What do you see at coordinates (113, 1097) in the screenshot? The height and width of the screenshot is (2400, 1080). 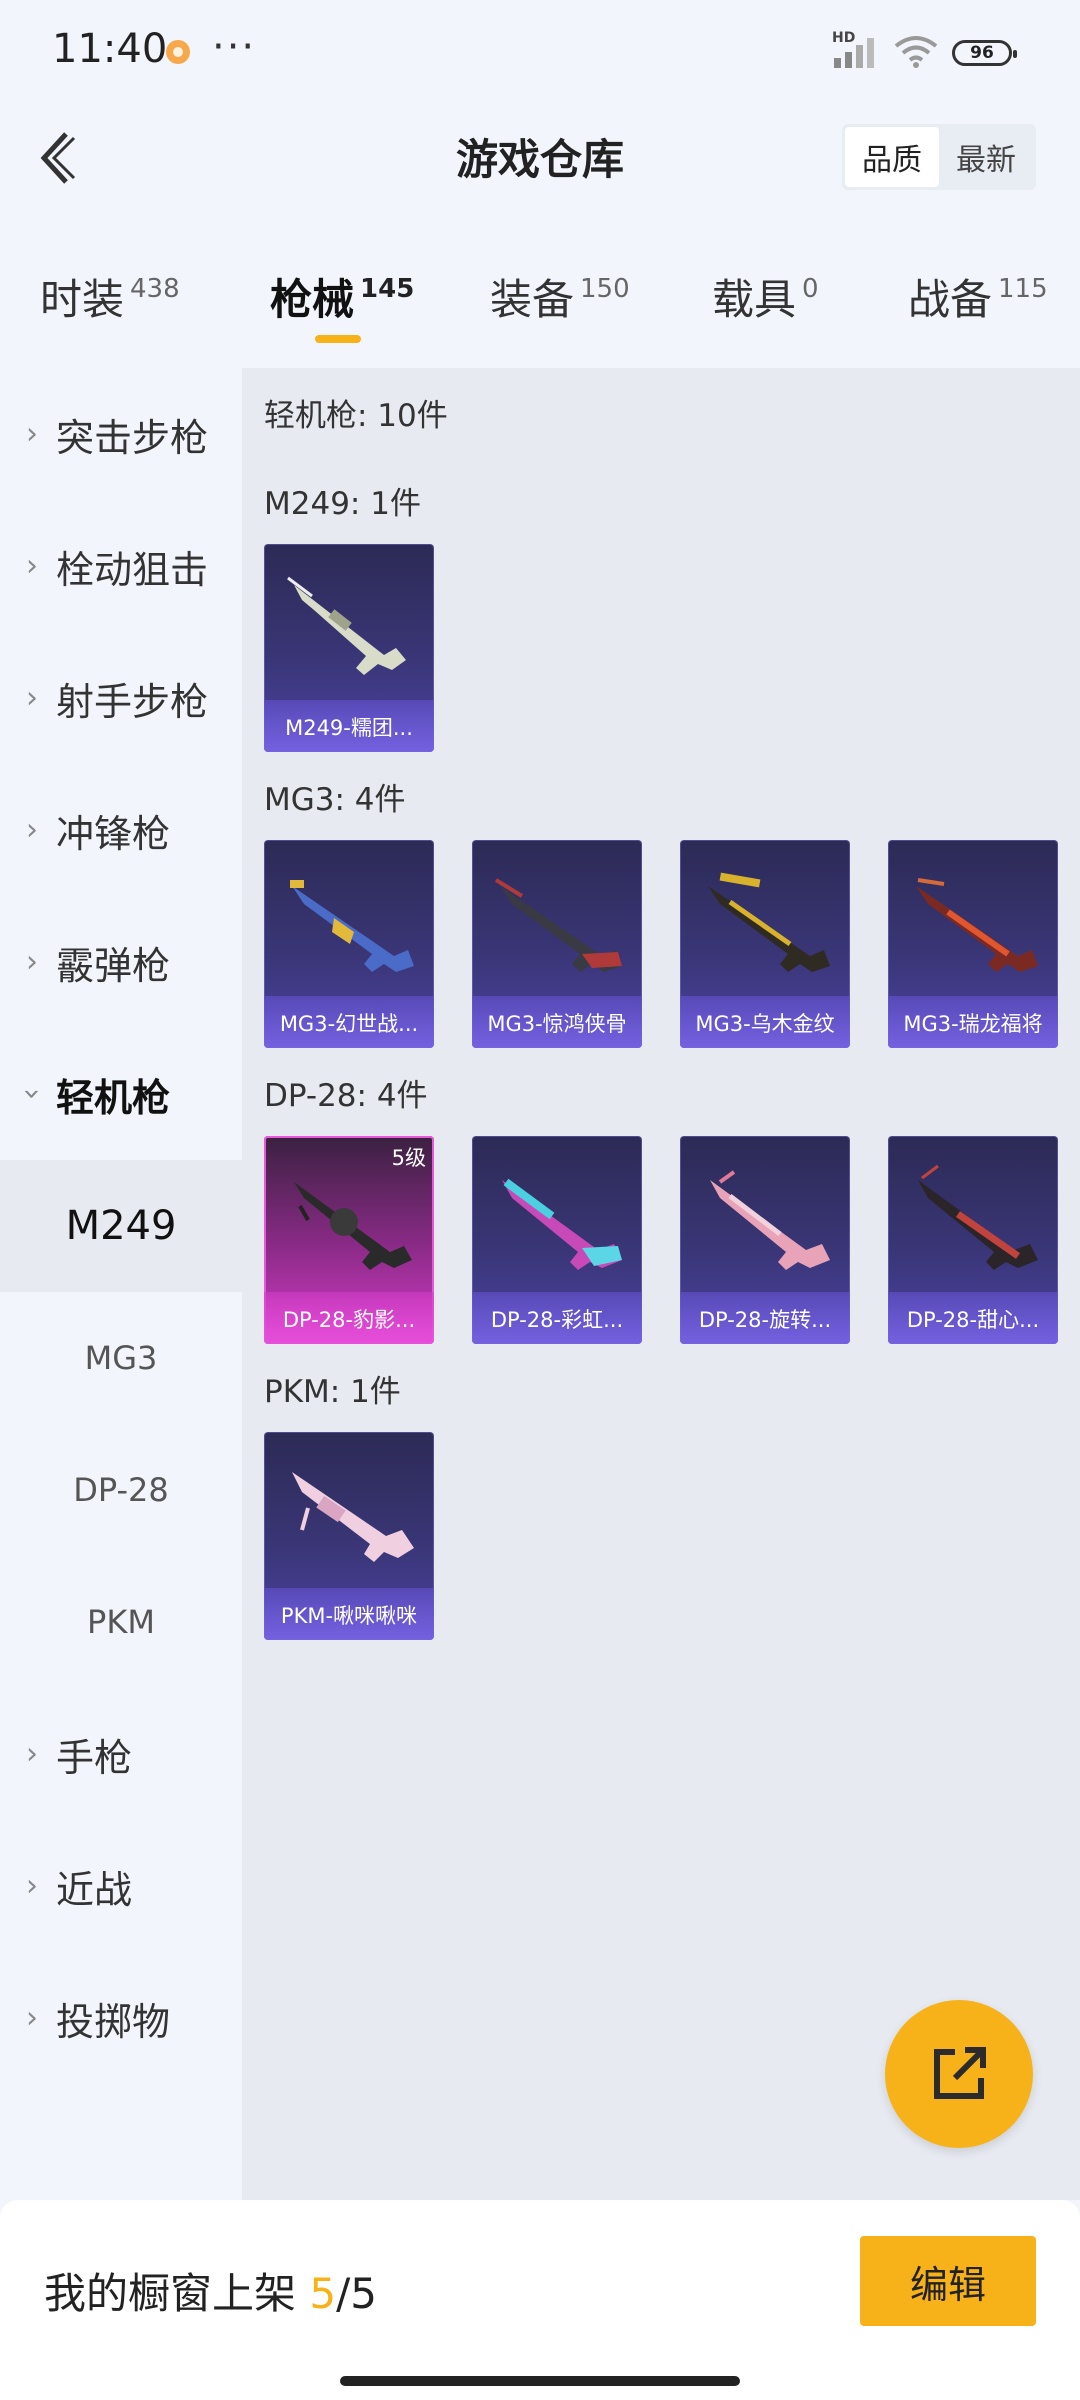 I see `sidebar-item-label: 轻机枪` at bounding box center [113, 1097].